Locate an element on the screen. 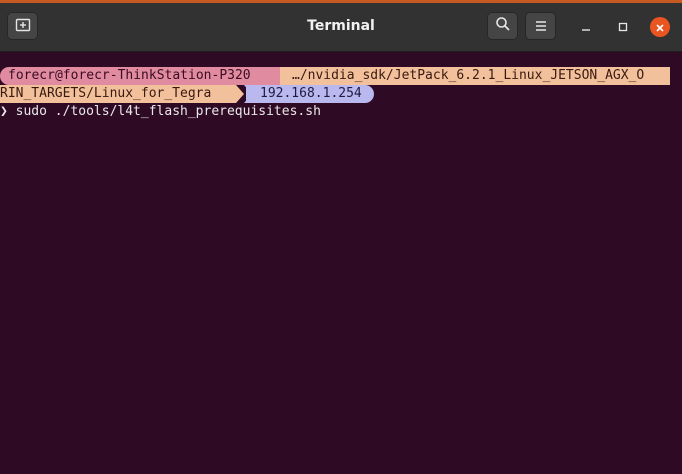 This screenshot has width=682, height=474. close-button is located at coordinates (660, 27).